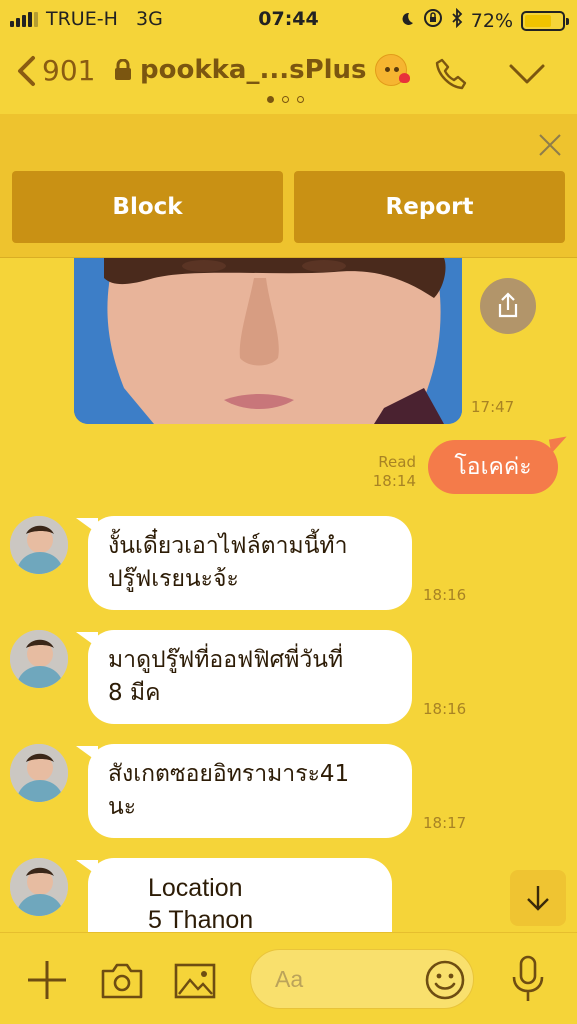 The image size is (577, 1024). Describe the element at coordinates (288, 19) in the screenshot. I see `status-bar: TRUE-H 3G 07:44 72%` at that location.